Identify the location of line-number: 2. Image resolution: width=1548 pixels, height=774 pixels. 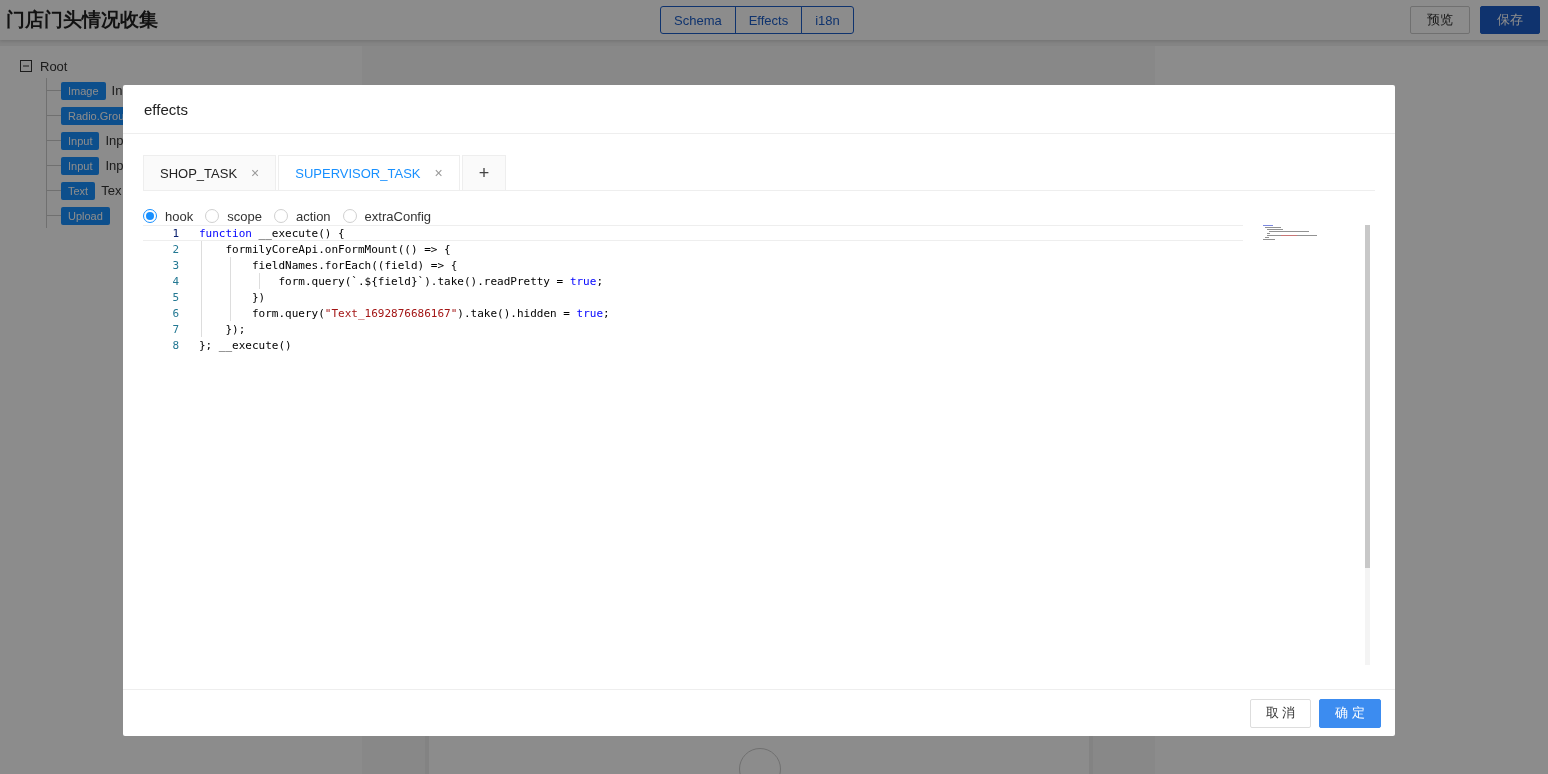
(175, 249).